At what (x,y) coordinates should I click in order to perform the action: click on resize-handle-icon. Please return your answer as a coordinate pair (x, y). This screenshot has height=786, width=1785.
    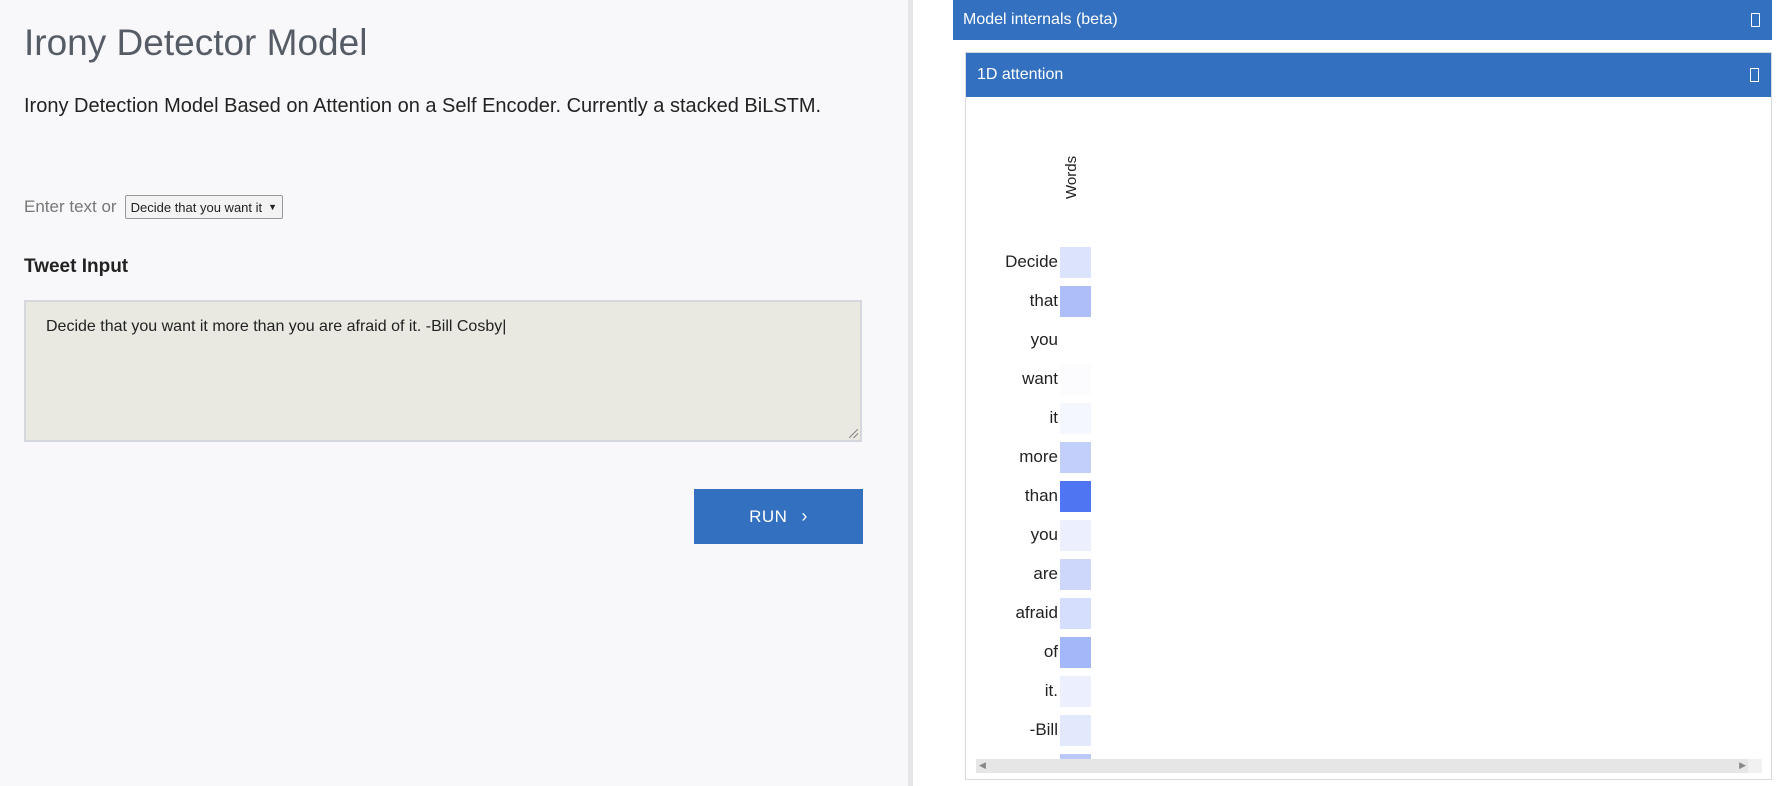
    Looking at the image, I should click on (853, 433).